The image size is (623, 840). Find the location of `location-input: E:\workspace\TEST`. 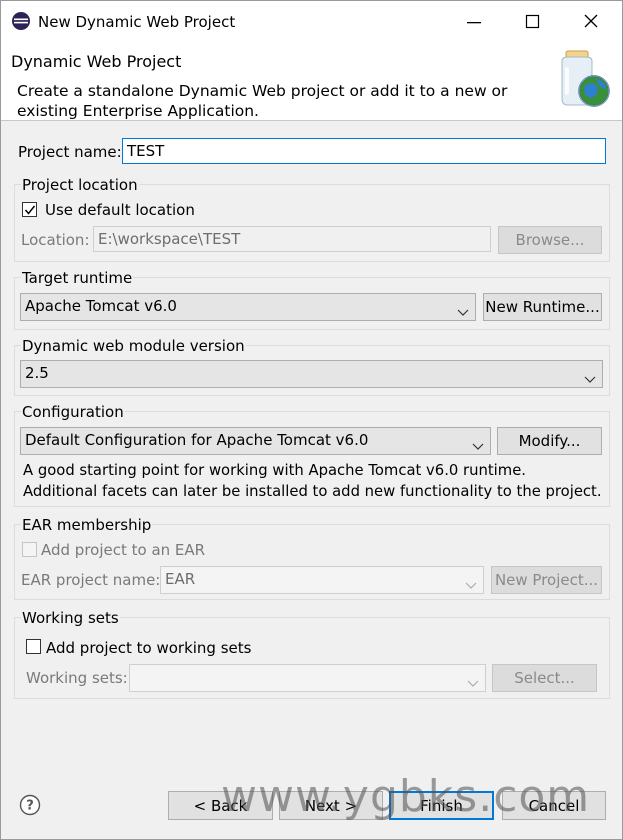

location-input: E:\workspace\TEST is located at coordinates (292, 239).